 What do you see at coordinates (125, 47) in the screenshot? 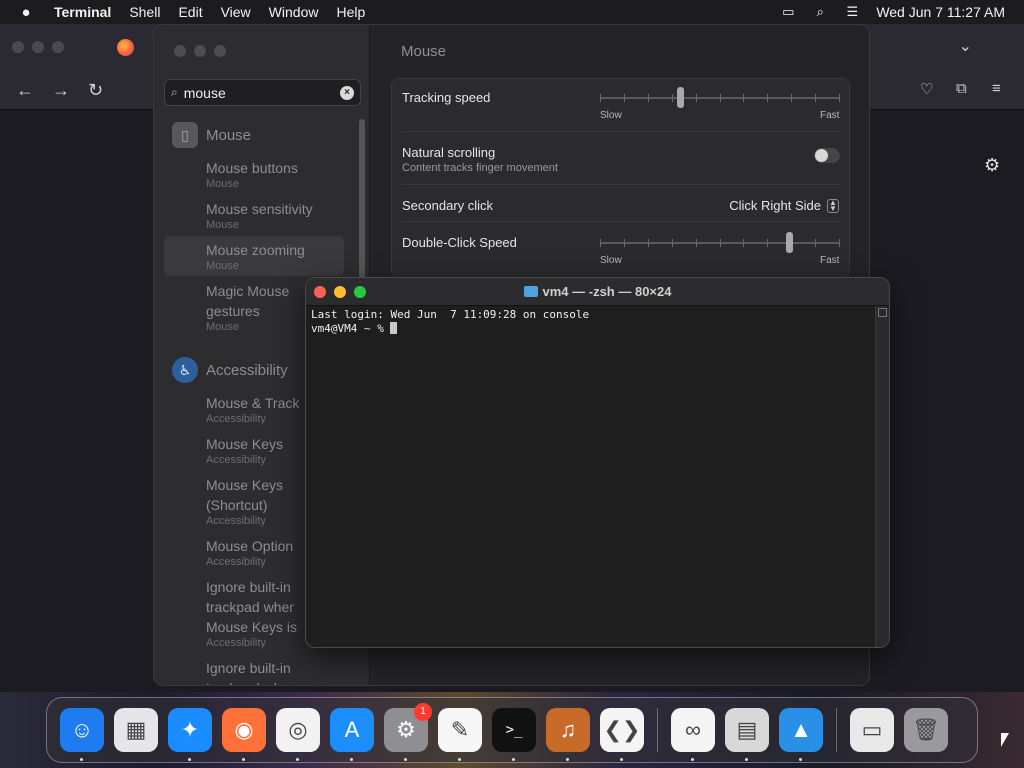
I see `firefox-tab-icon` at bounding box center [125, 47].